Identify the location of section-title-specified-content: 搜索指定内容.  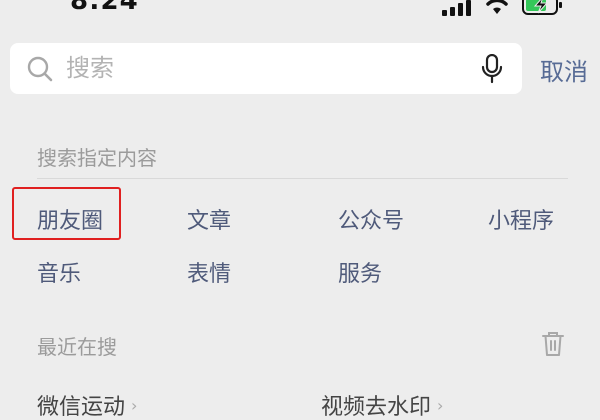
(97, 158).